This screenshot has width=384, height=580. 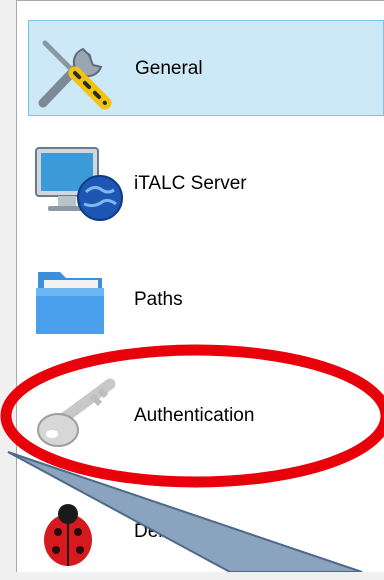 I want to click on folder-icon, so click(x=79, y=302).